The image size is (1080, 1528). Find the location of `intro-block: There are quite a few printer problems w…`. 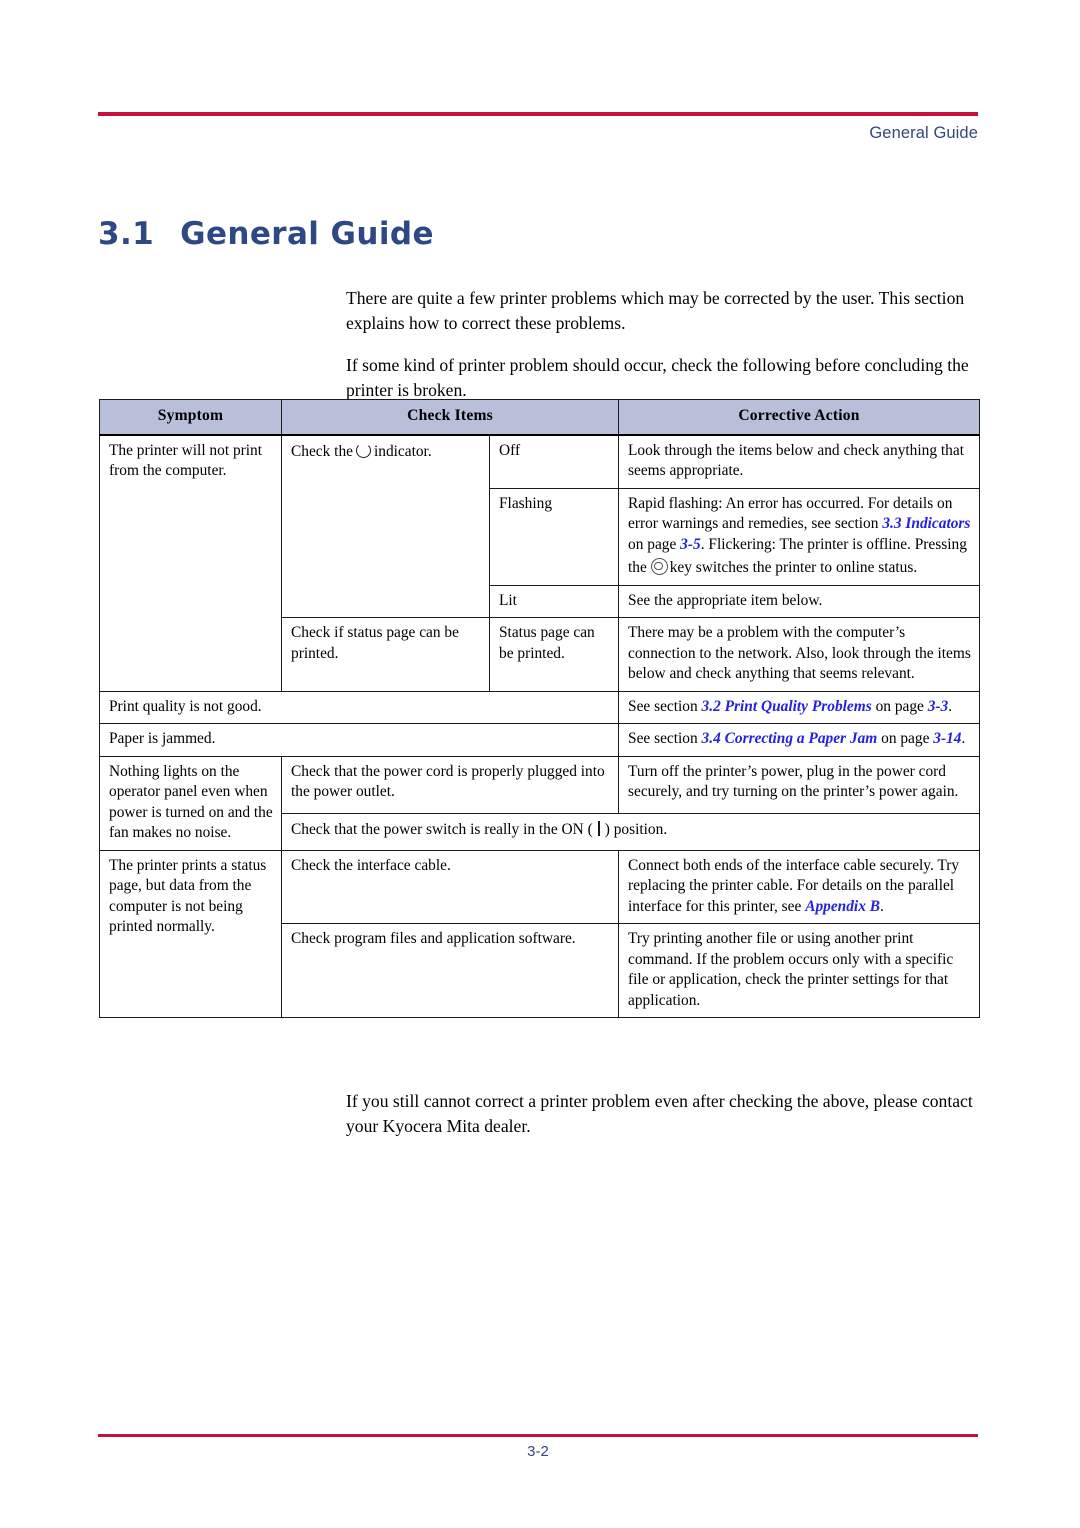

intro-block: There are quite a few printer problems w… is located at coordinates (666, 344).